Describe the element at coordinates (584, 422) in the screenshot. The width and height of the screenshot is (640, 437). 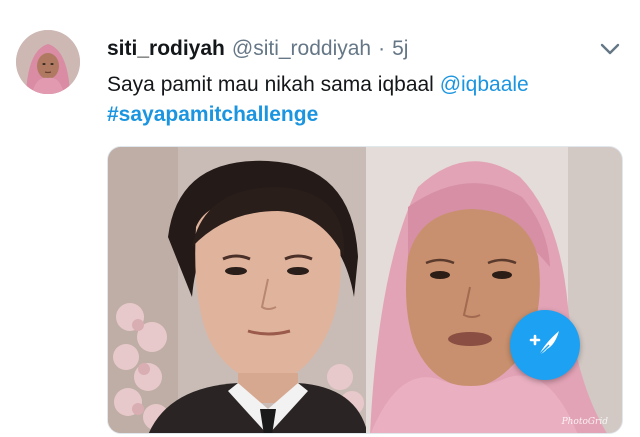
I see `photo-watermark: PhotoGrid` at that location.